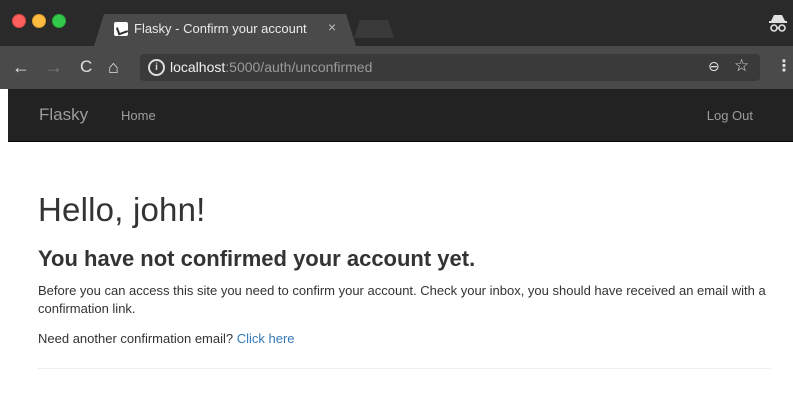 The image size is (793, 411). What do you see at coordinates (741, 66) in the screenshot?
I see `bookmark-star-icon: ☆` at bounding box center [741, 66].